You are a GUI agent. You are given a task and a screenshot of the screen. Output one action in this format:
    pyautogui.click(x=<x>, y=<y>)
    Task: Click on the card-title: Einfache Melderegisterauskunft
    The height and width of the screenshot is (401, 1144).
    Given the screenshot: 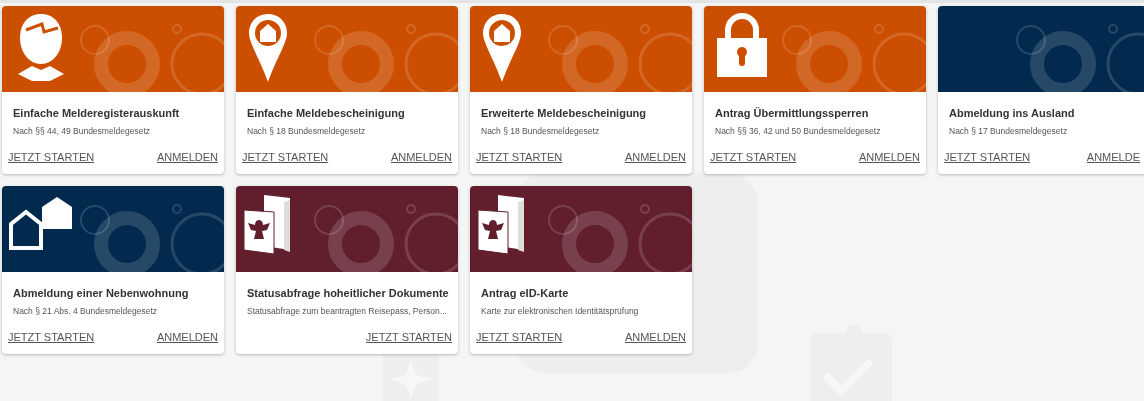 What is the action you would take?
    pyautogui.click(x=97, y=113)
    